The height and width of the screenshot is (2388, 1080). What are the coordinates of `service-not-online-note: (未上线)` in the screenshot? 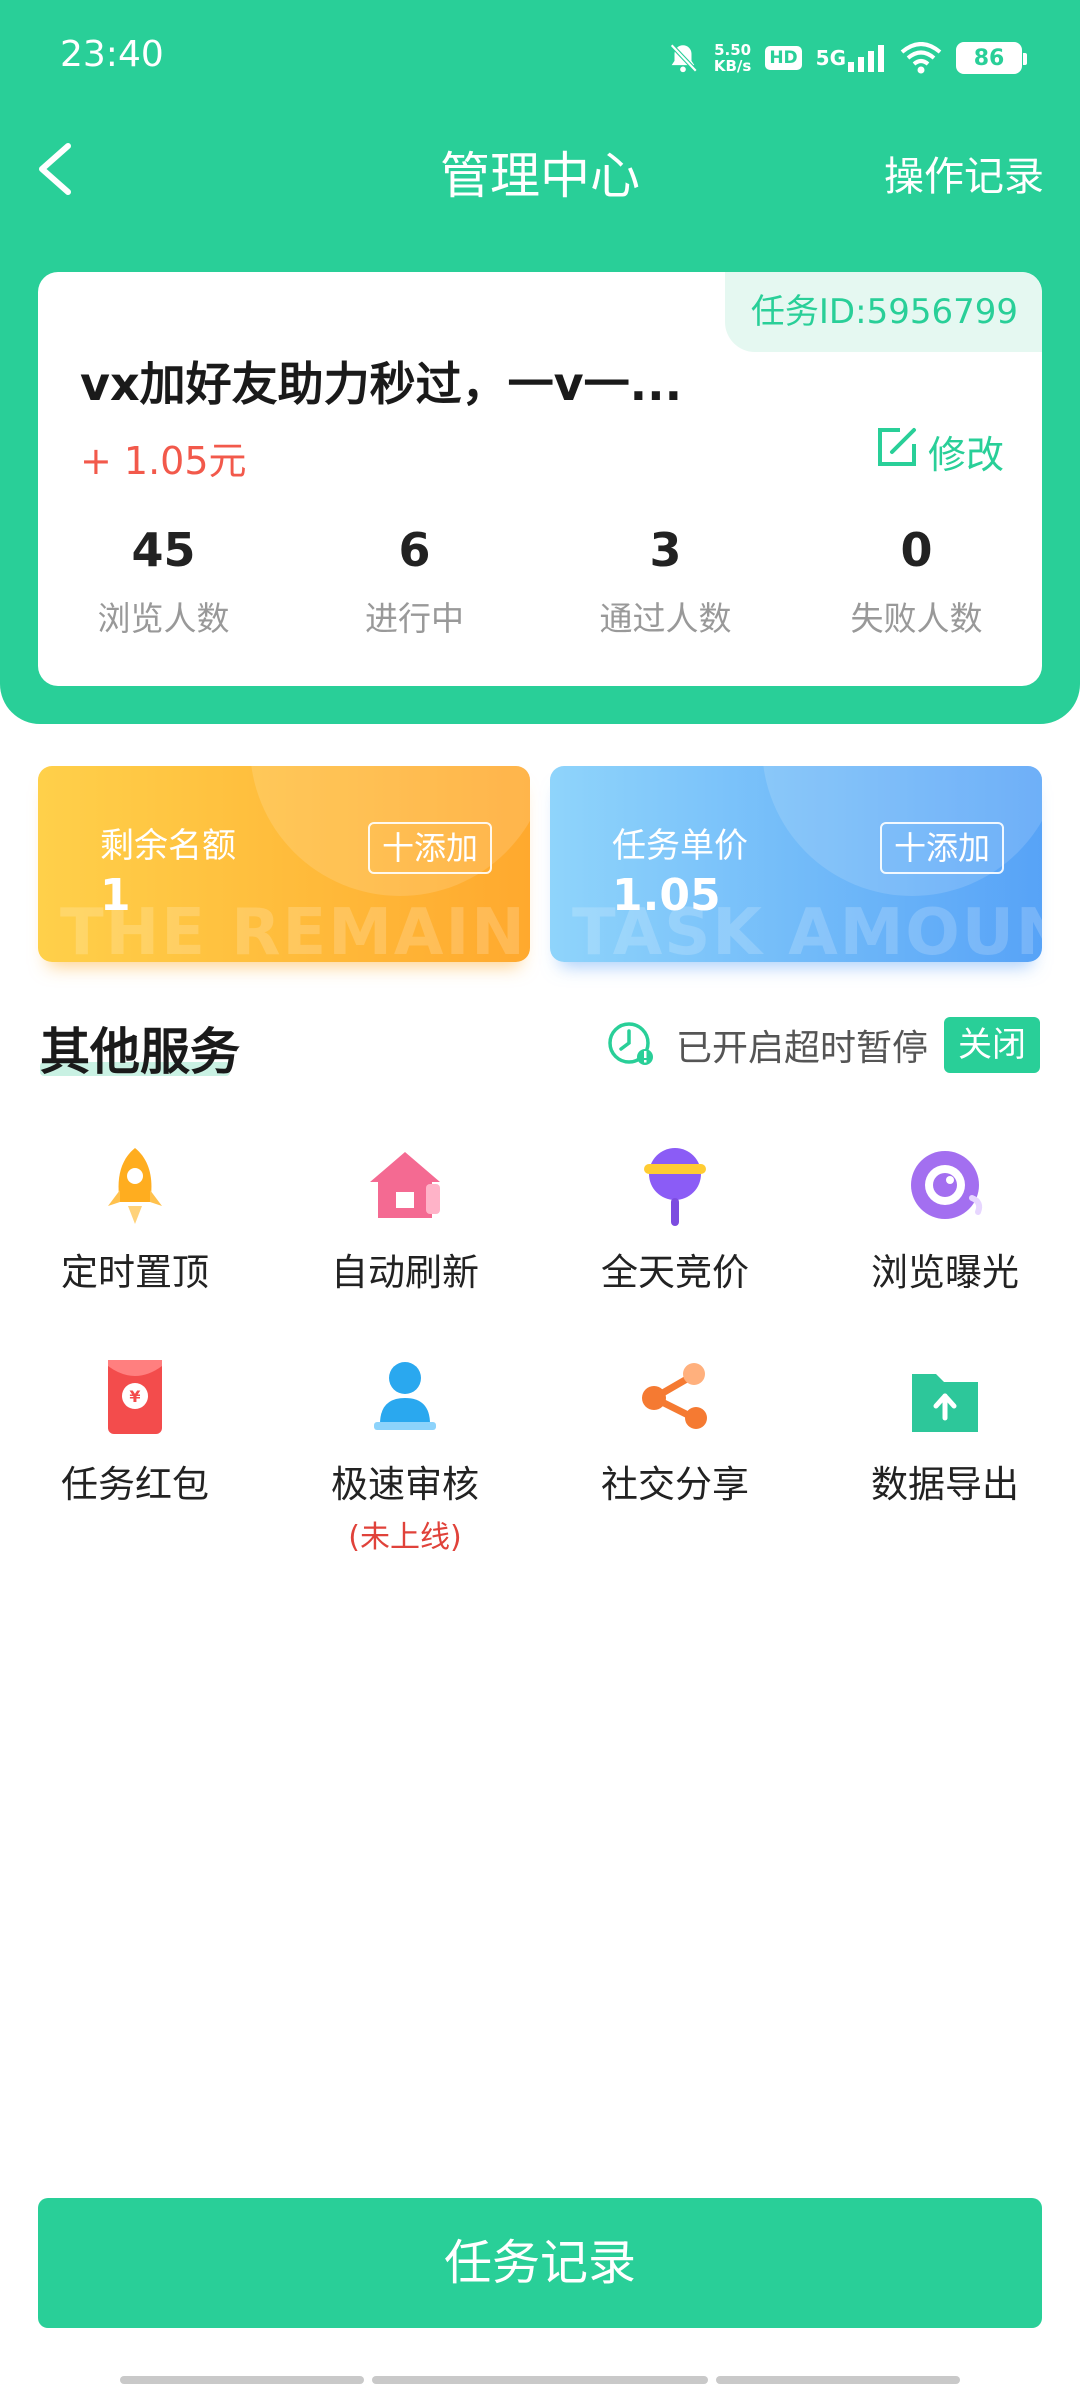 It's located at (405, 1537).